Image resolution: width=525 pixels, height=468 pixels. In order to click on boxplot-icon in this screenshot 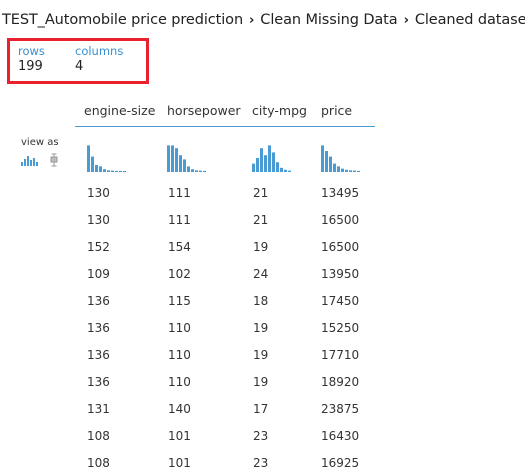, I will do `click(54, 160)`.